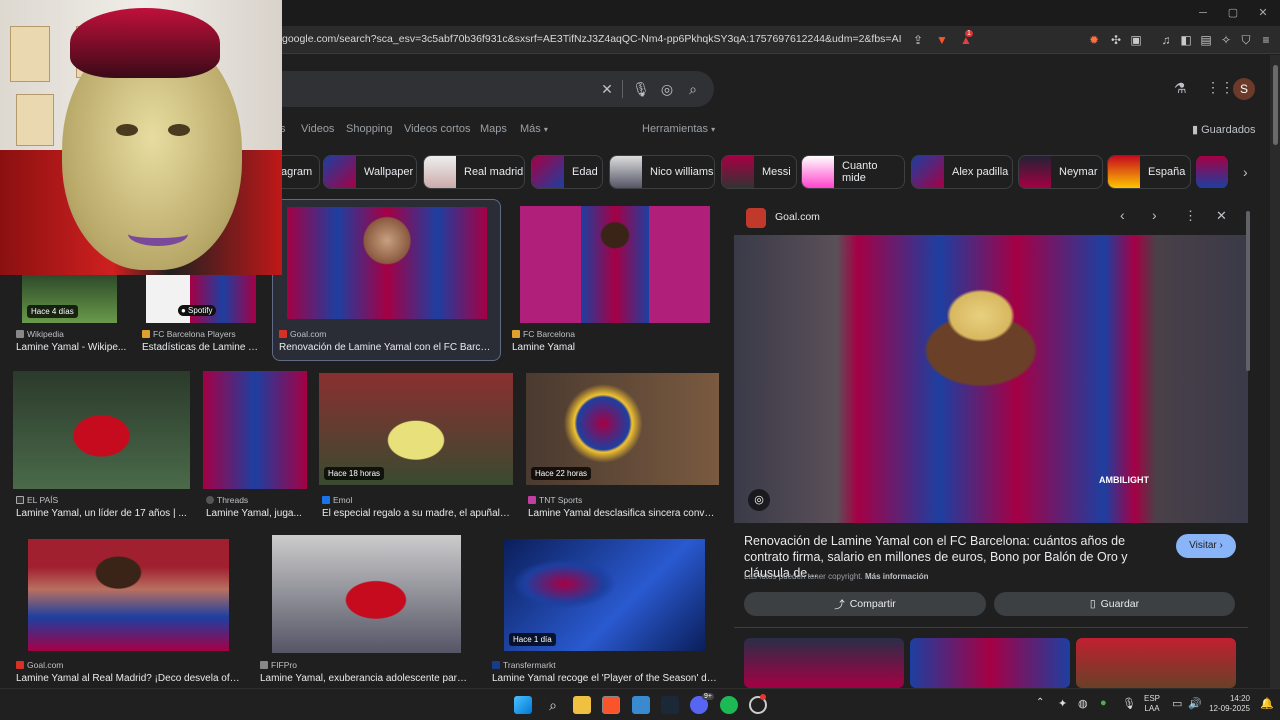 The width and height of the screenshot is (1280, 720). What do you see at coordinates (662, 172) in the screenshot?
I see `chip-nico-williams: Nico williams` at bounding box center [662, 172].